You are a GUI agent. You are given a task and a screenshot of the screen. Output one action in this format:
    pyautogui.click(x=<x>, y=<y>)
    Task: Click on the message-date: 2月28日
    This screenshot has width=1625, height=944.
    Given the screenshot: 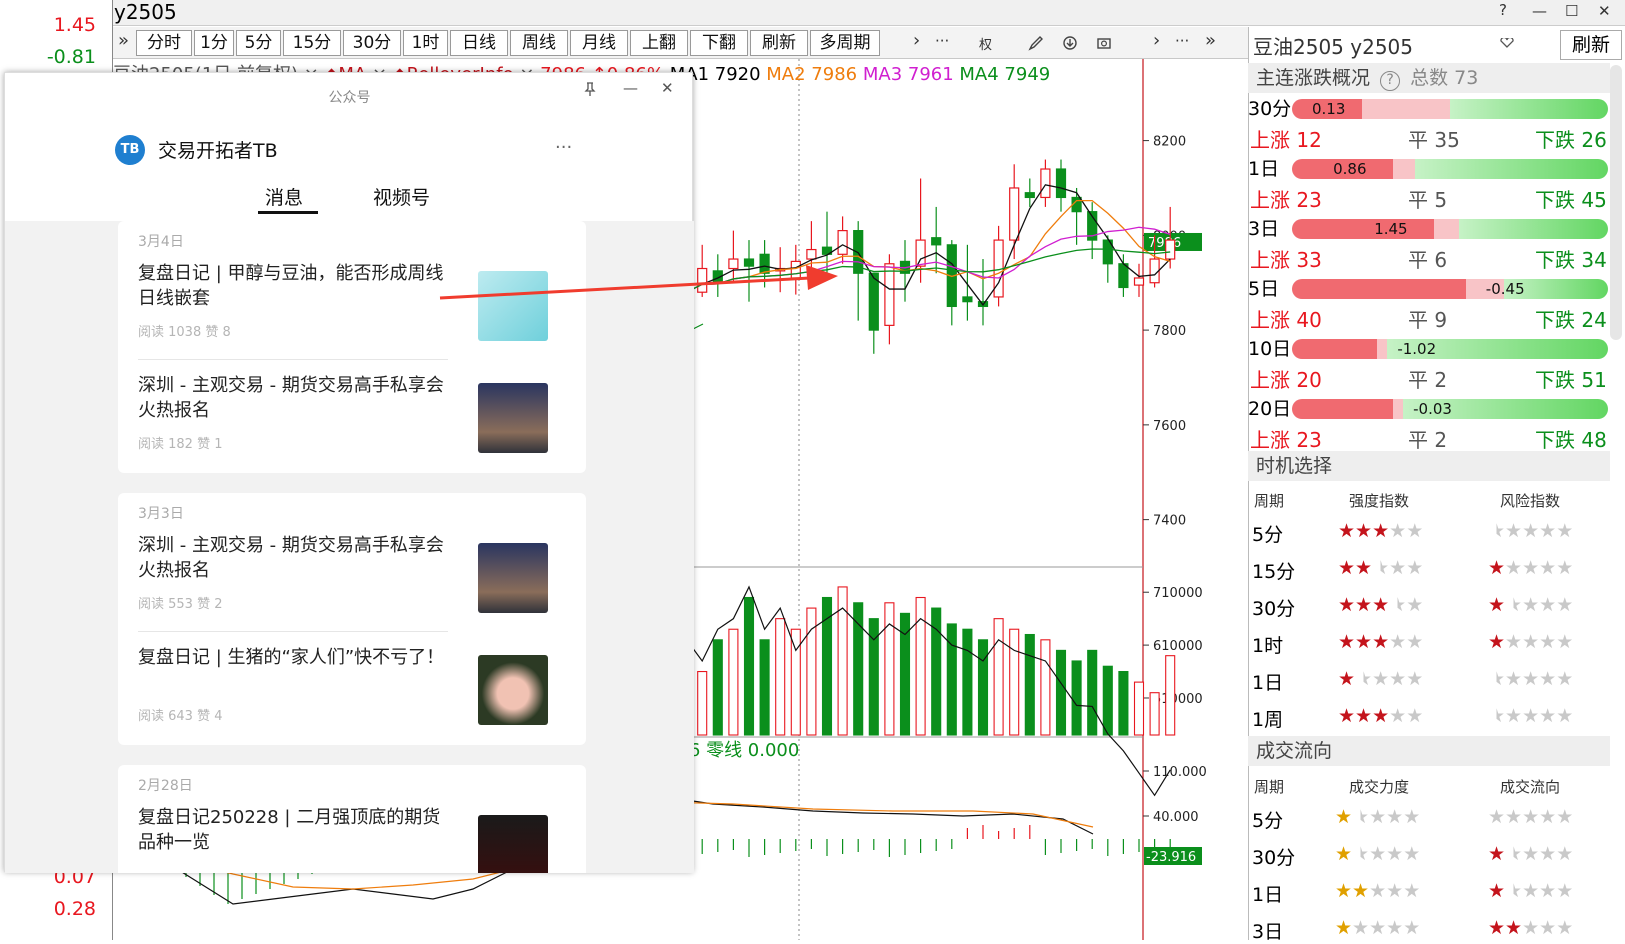 What is the action you would take?
    pyautogui.click(x=165, y=786)
    